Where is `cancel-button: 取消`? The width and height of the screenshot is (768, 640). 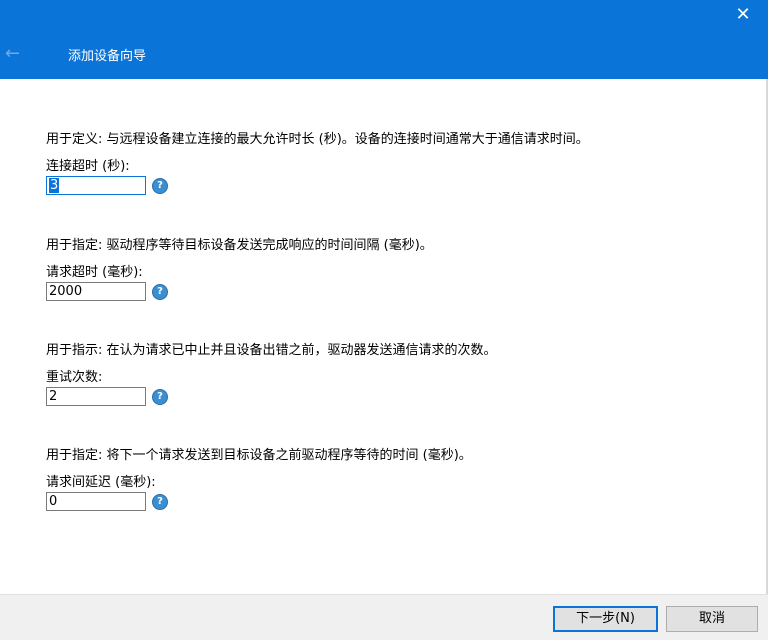
cancel-button: 取消 is located at coordinates (712, 619).